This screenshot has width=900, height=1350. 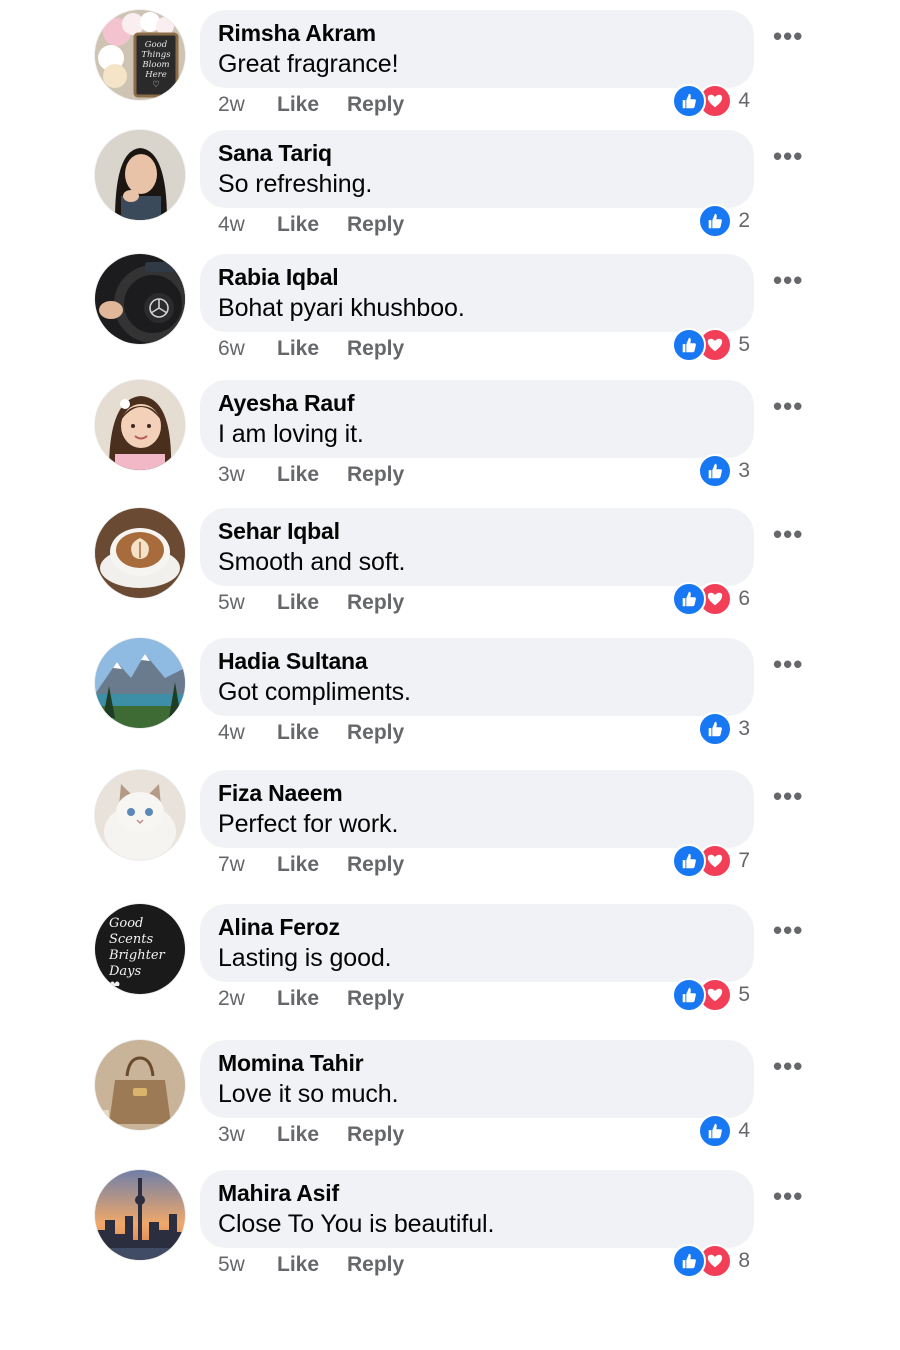 I want to click on avatar: Good Things Bloom Here ♡, so click(x=140, y=55).